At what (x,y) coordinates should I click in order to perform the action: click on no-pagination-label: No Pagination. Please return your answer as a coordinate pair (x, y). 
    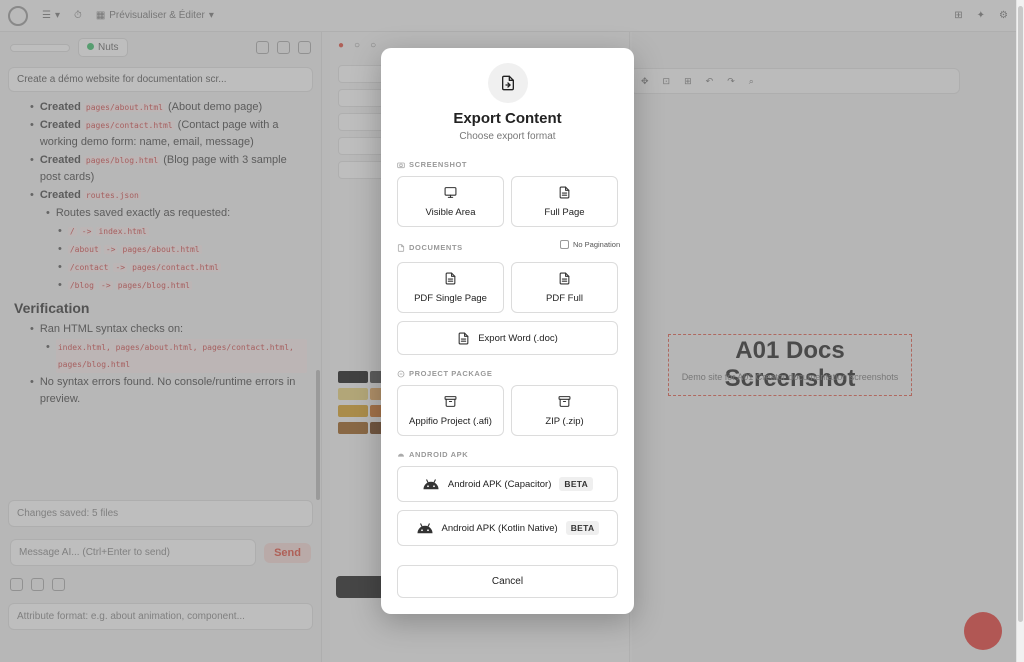
    Looking at the image, I should click on (597, 244).